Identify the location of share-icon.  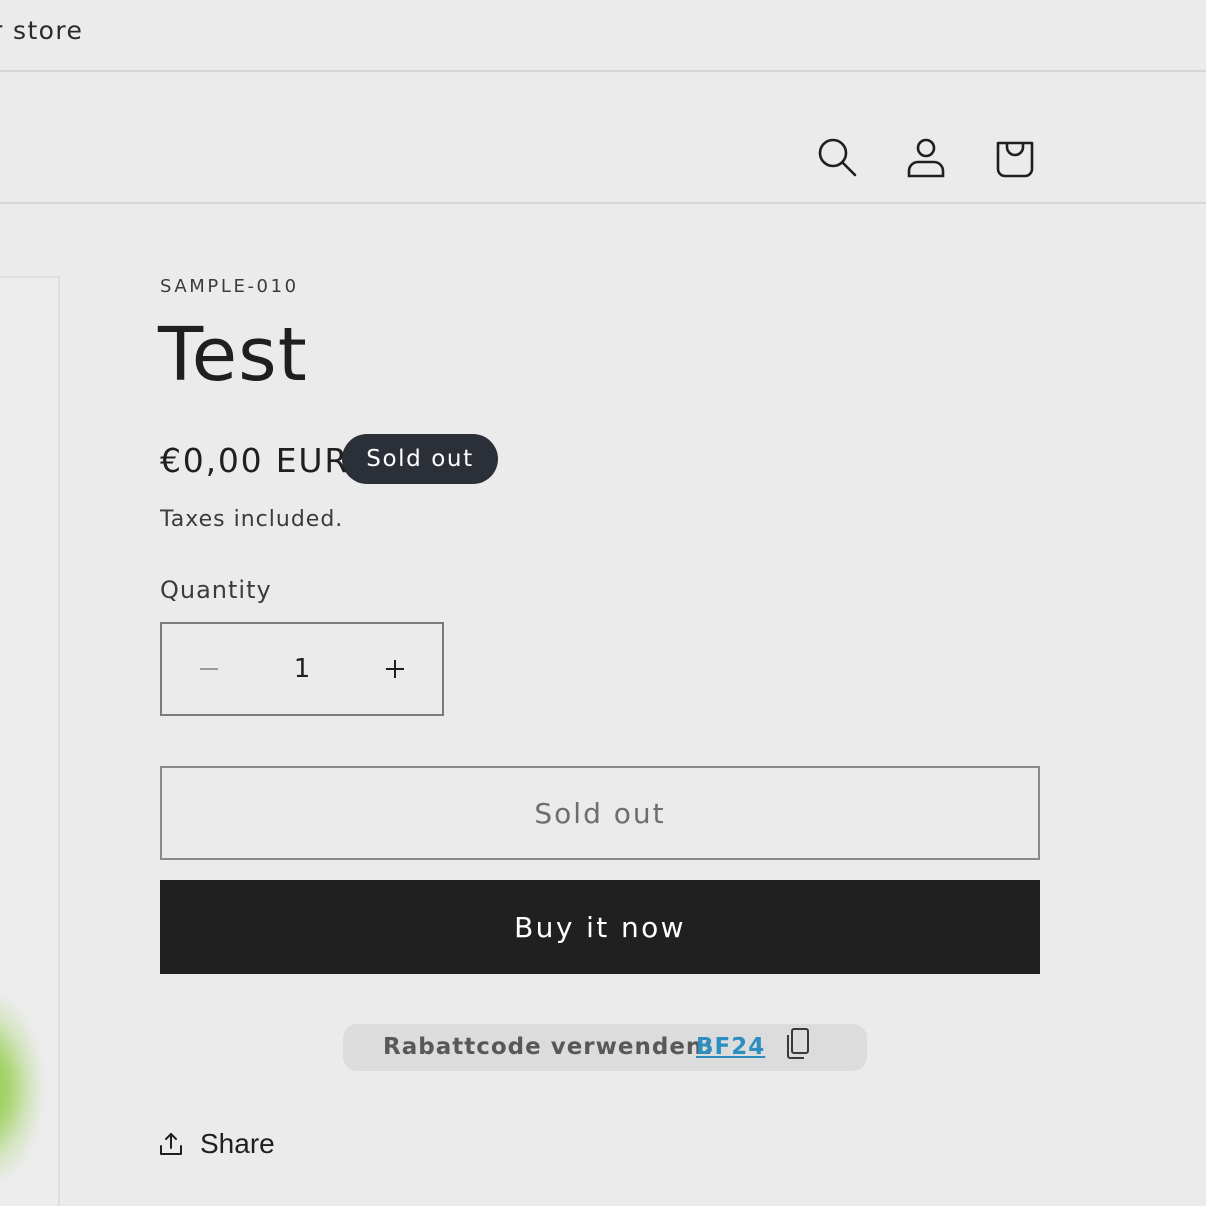
(171, 1144).